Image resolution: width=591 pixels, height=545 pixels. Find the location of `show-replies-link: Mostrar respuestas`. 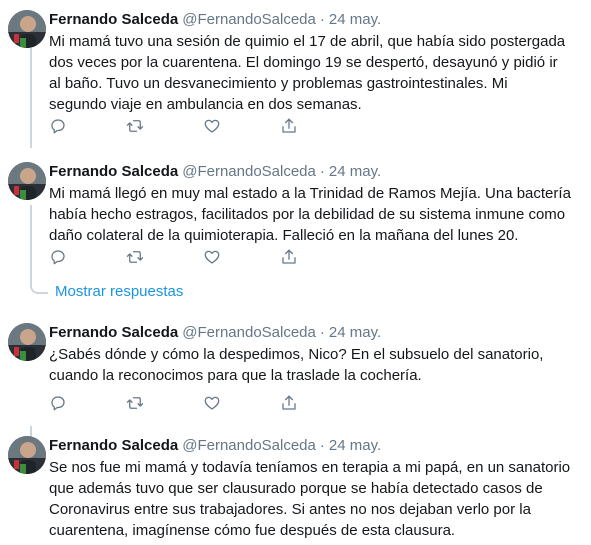

show-replies-link: Mostrar respuestas is located at coordinates (119, 292).